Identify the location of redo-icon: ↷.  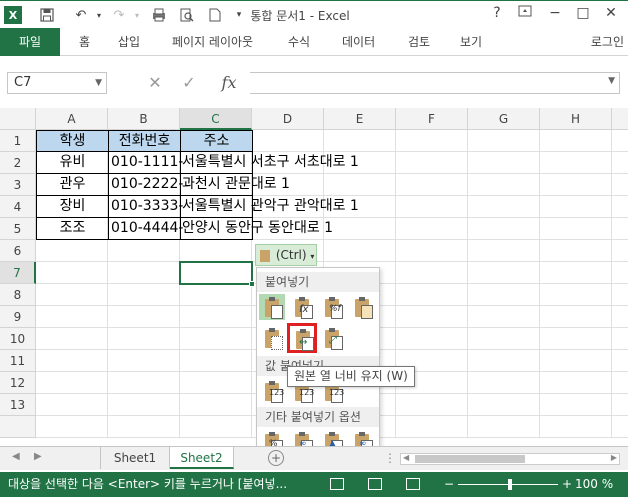
(119, 15).